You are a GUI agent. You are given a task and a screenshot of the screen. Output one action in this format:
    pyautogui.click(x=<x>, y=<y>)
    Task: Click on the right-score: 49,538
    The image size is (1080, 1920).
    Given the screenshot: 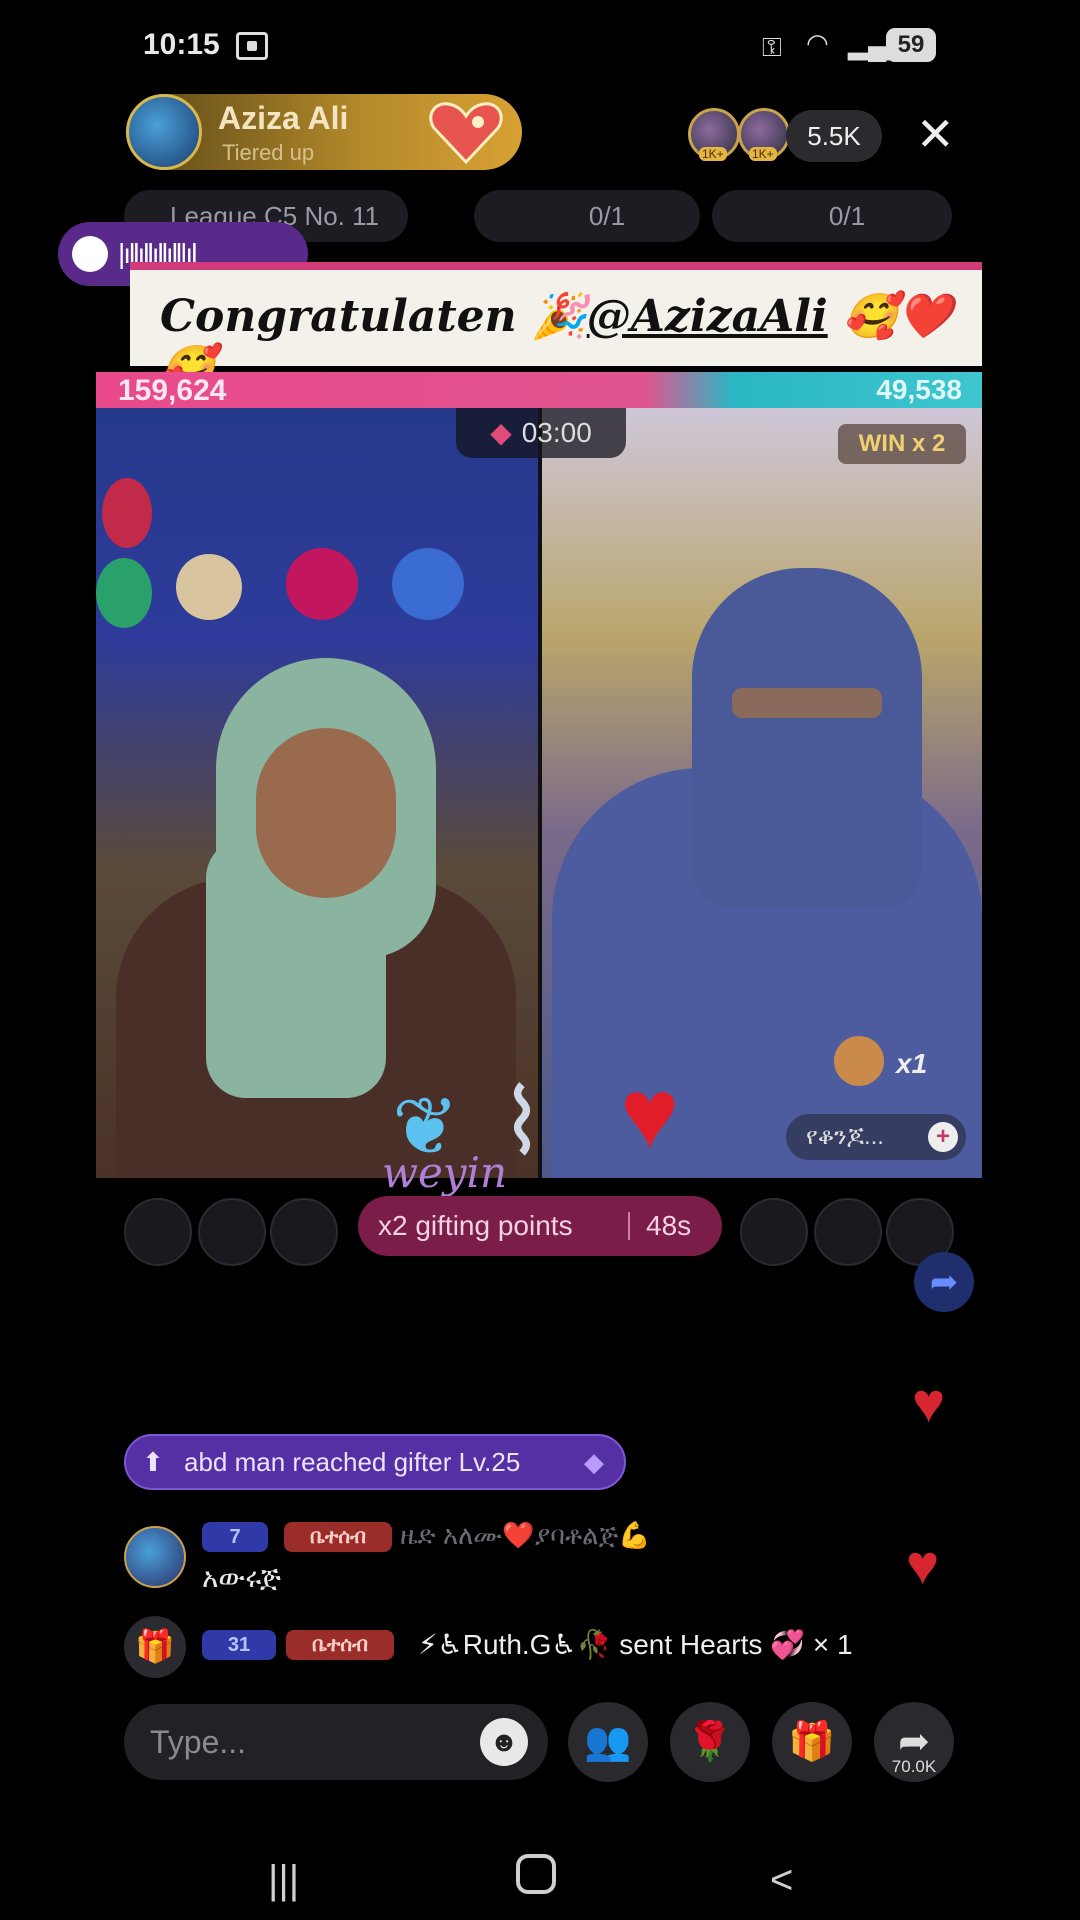 What is the action you would take?
    pyautogui.click(x=919, y=389)
    